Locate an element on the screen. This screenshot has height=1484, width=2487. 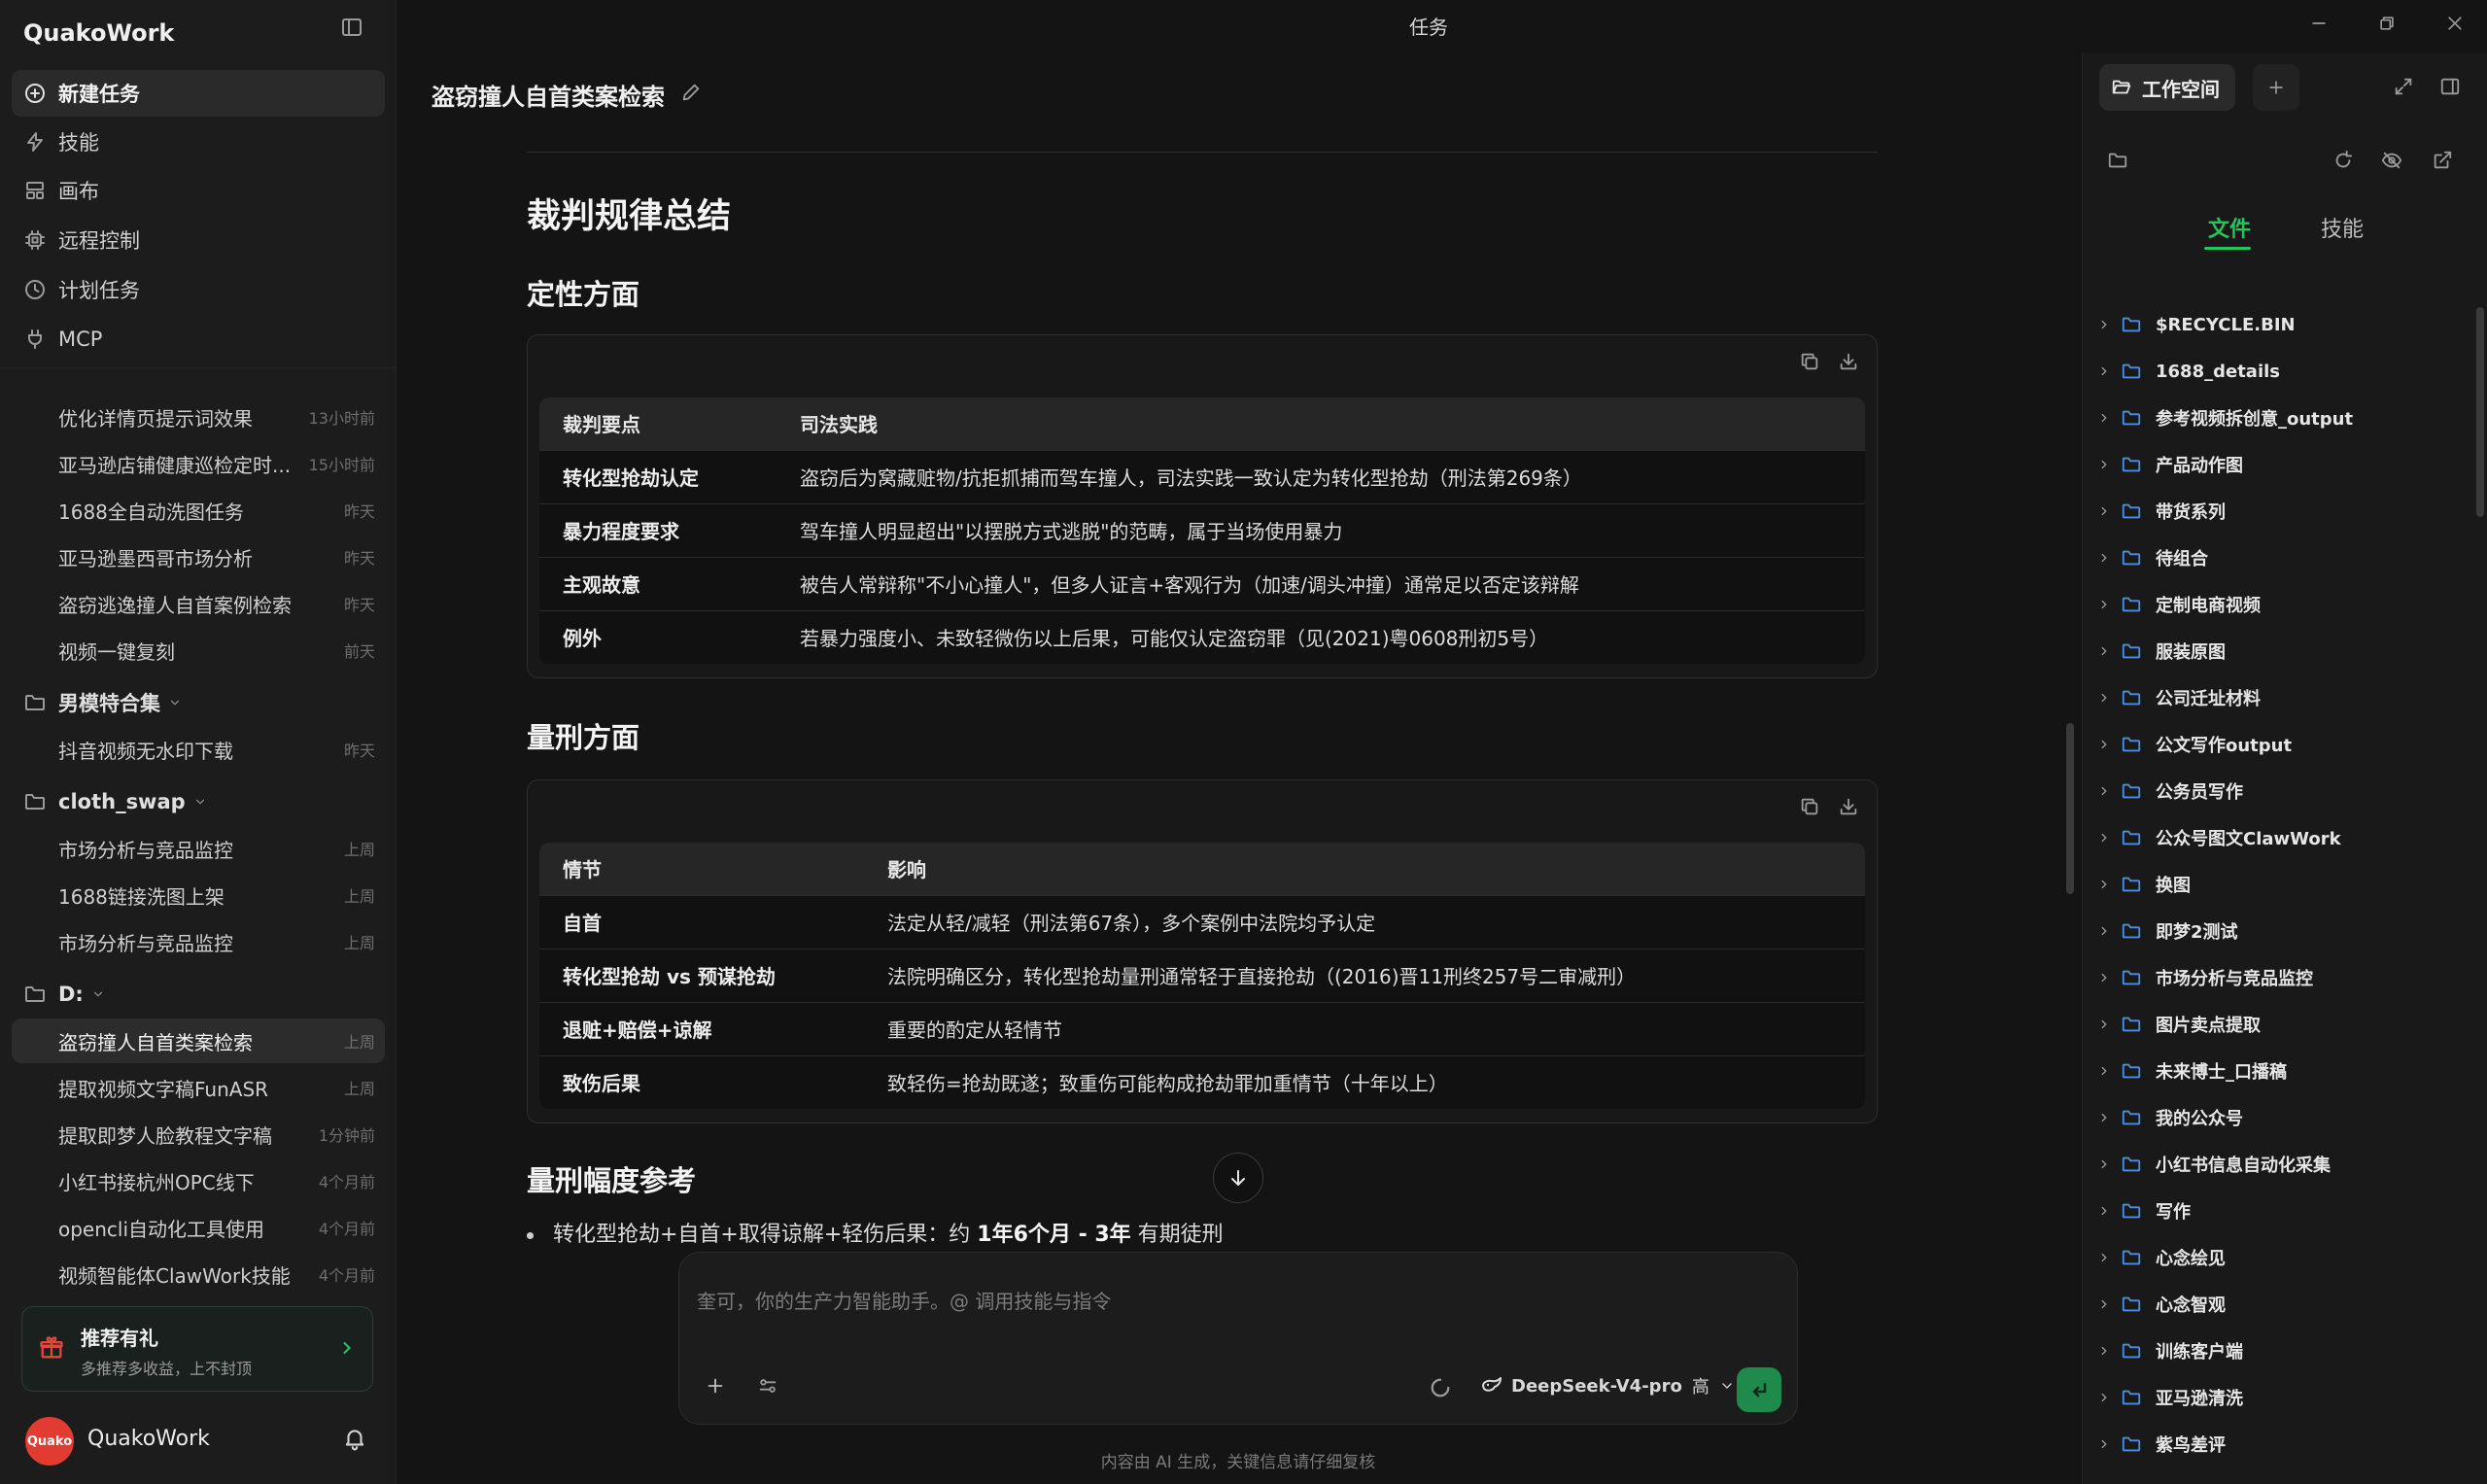
nav-canvas: 画布 is located at coordinates (198, 190).